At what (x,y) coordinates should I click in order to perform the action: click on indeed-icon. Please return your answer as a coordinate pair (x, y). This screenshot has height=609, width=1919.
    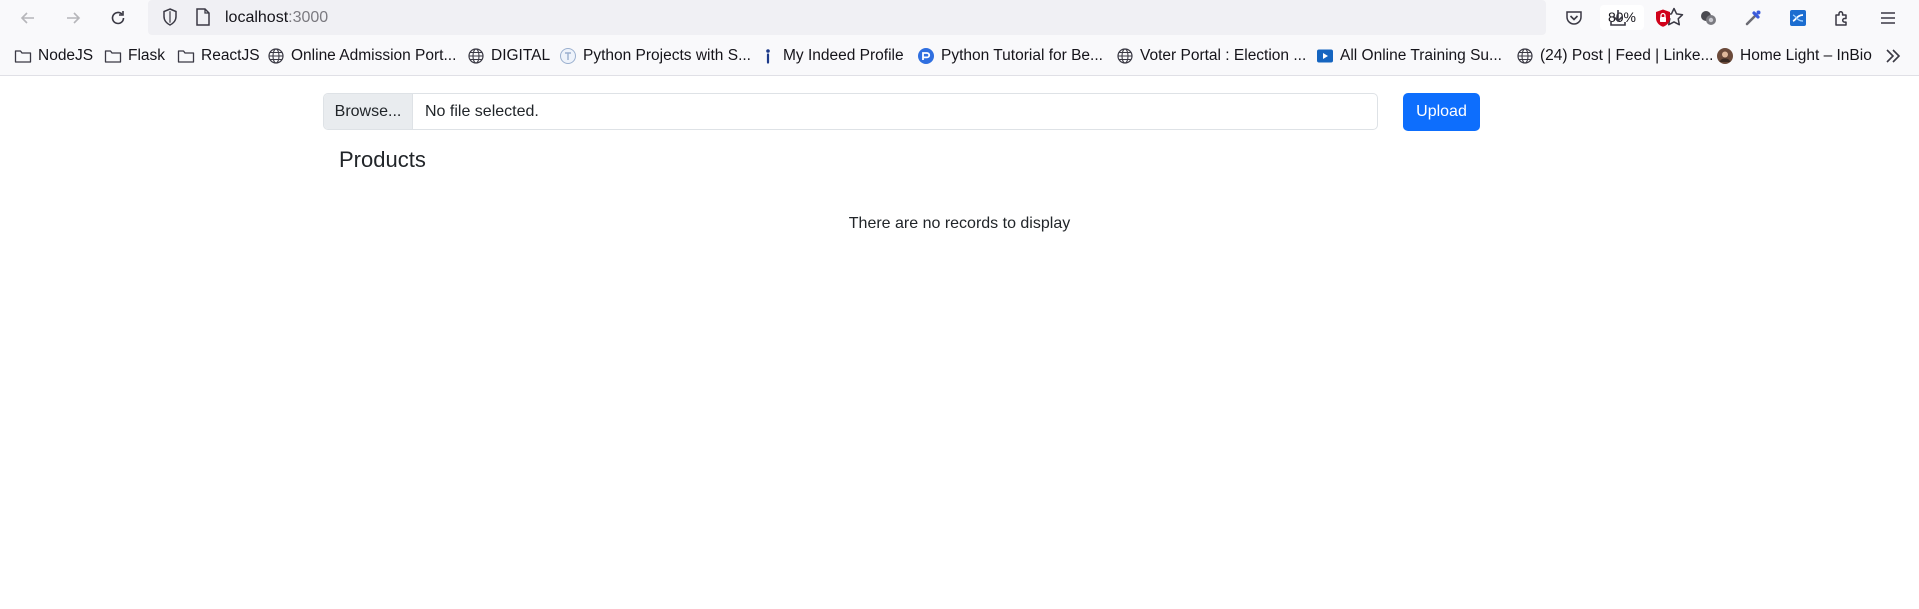
    Looking at the image, I should click on (768, 56).